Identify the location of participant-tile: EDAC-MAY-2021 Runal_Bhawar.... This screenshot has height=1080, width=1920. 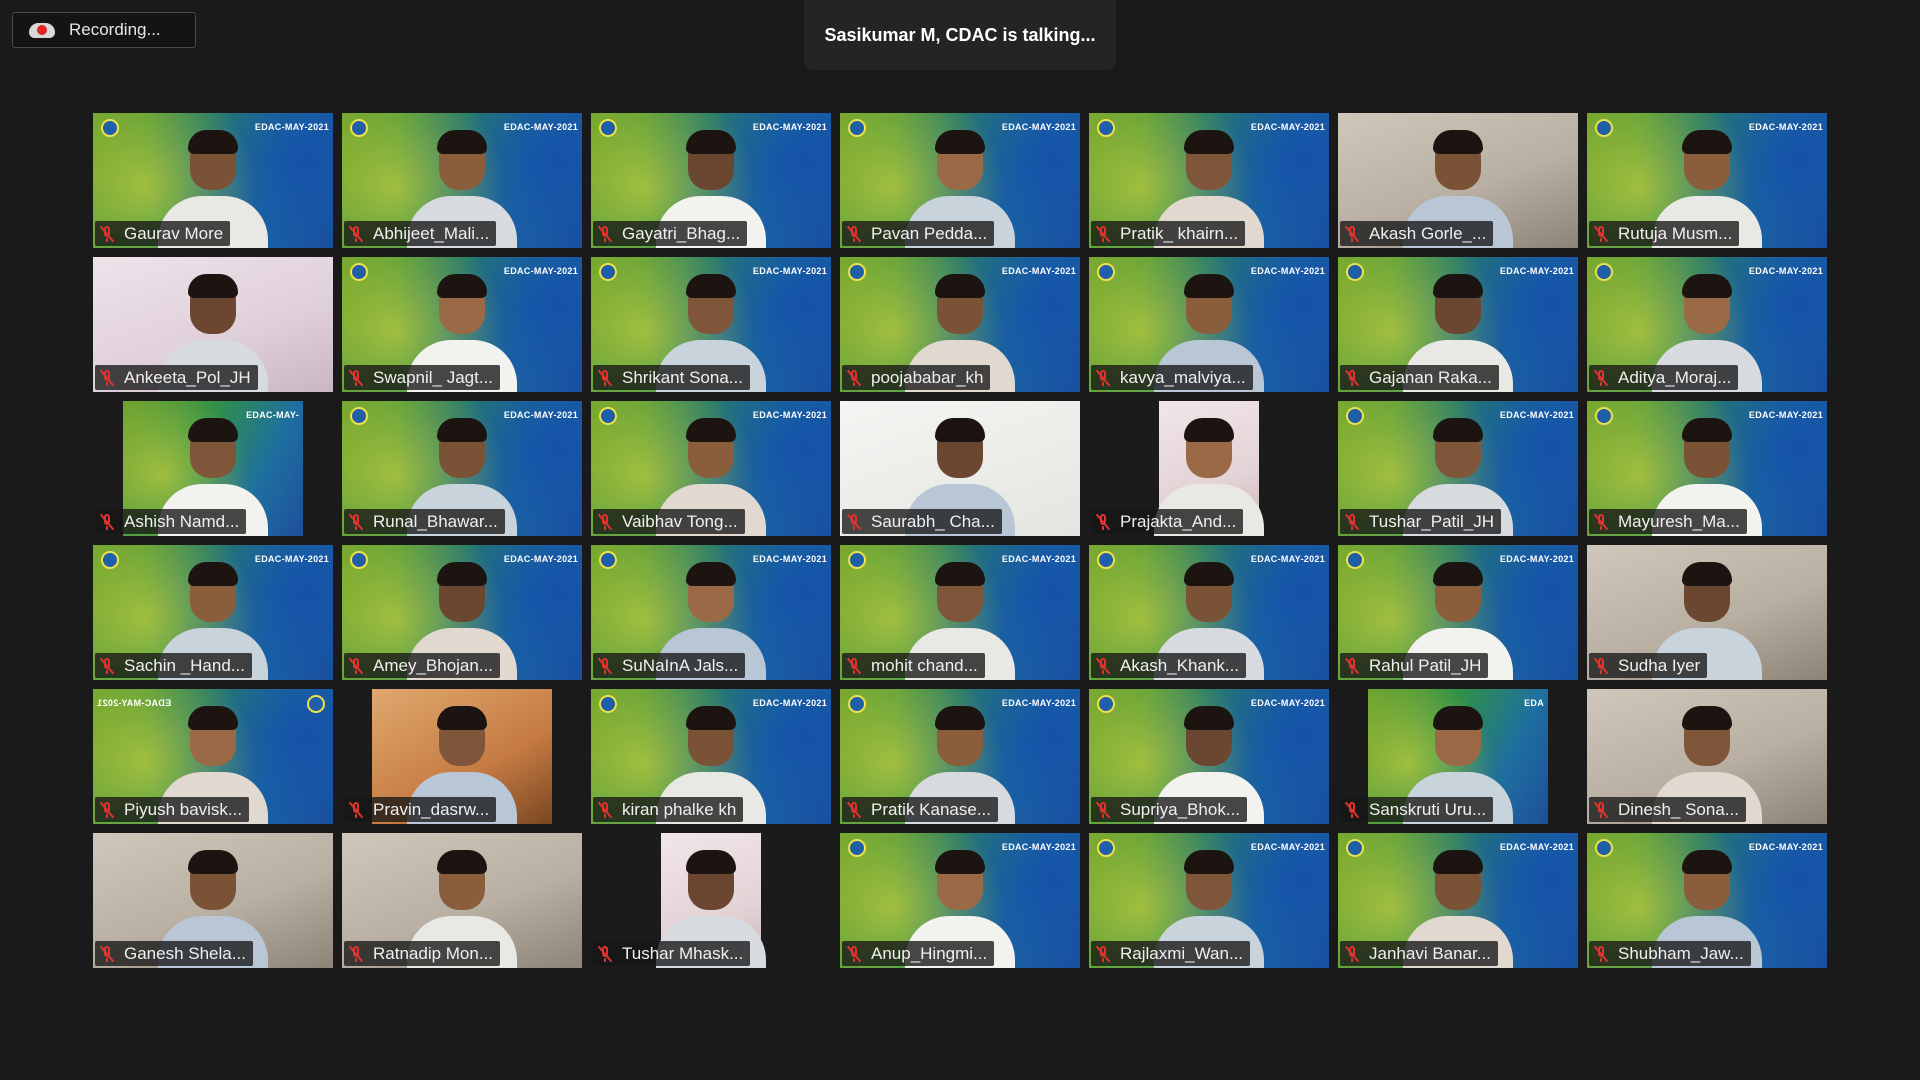
(462, 468).